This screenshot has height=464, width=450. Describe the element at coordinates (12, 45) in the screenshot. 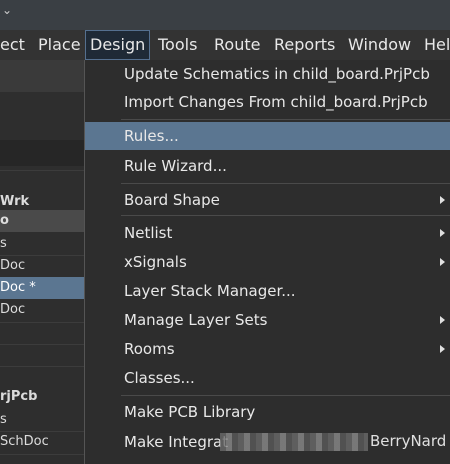

I see `menu-project: ect` at that location.